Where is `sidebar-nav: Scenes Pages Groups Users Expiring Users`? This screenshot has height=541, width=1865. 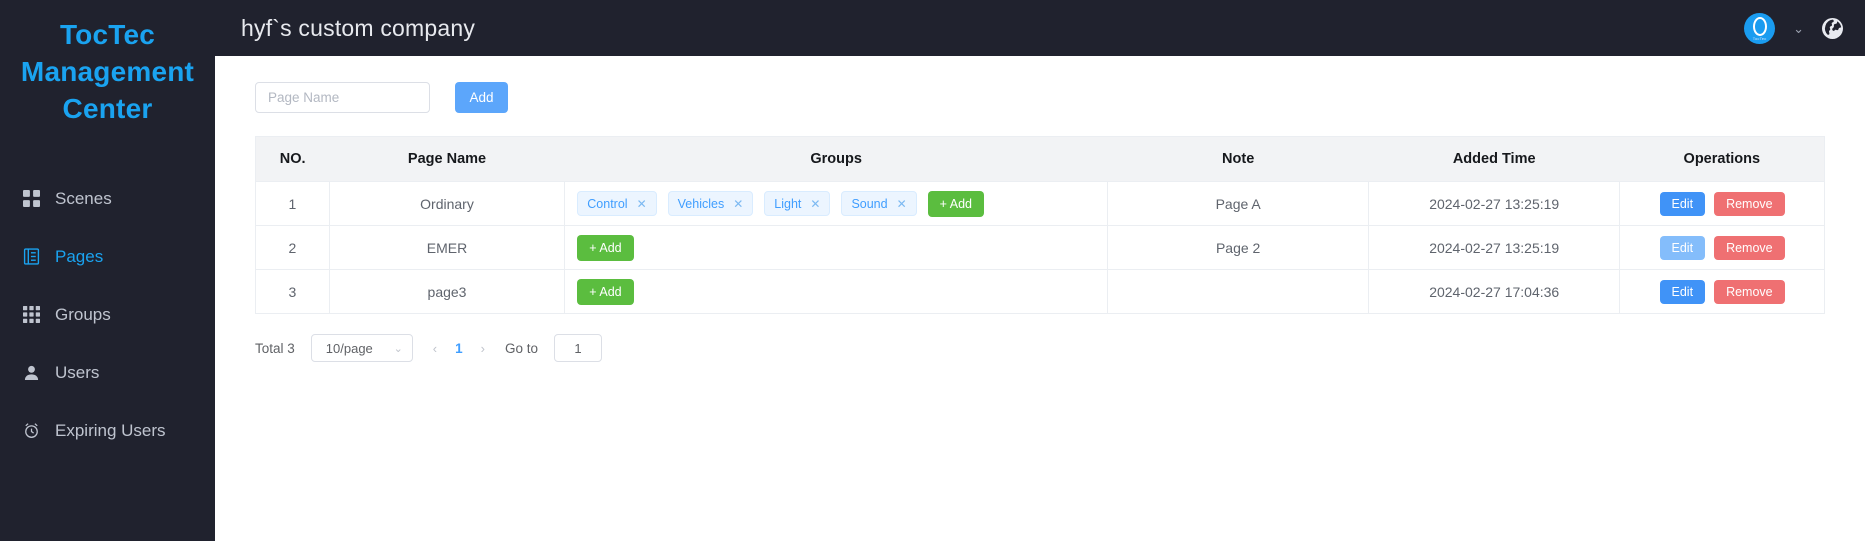 sidebar-nav: Scenes Pages Groups Users Expiring Users is located at coordinates (107, 315).